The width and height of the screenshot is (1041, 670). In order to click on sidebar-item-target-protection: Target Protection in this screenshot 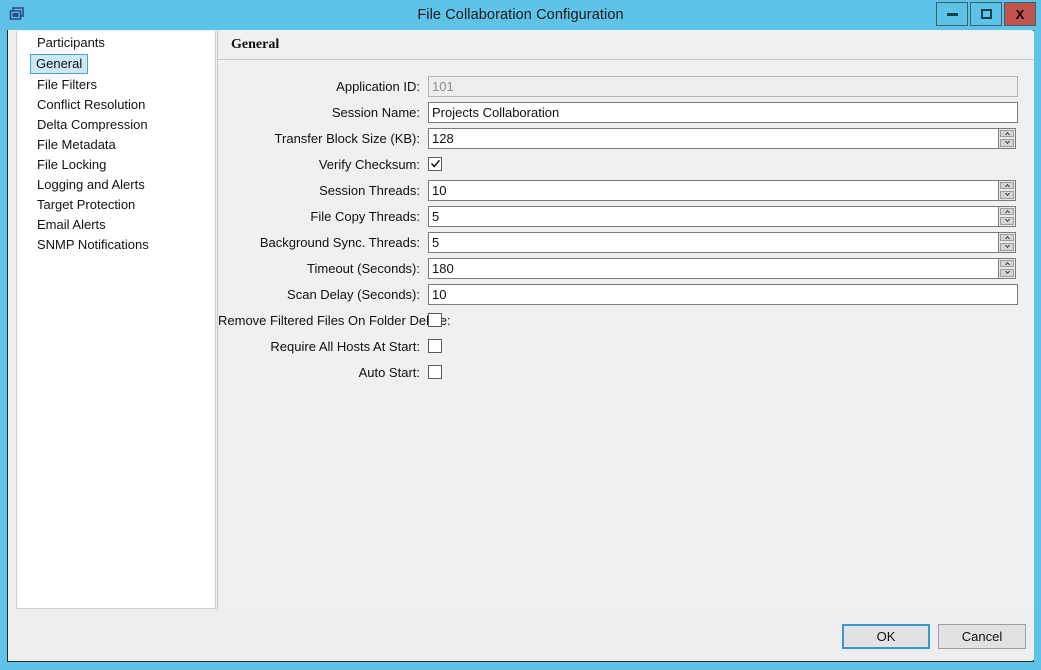, I will do `click(86, 205)`.